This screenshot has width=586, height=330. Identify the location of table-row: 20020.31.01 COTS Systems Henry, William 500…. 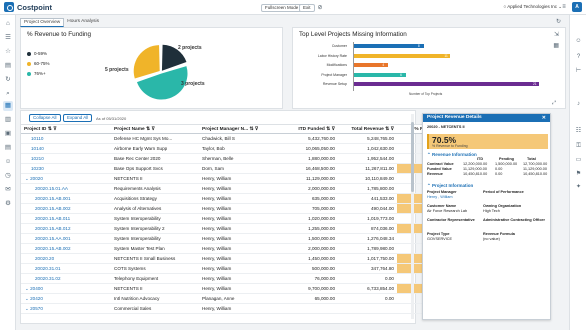
(242, 268).